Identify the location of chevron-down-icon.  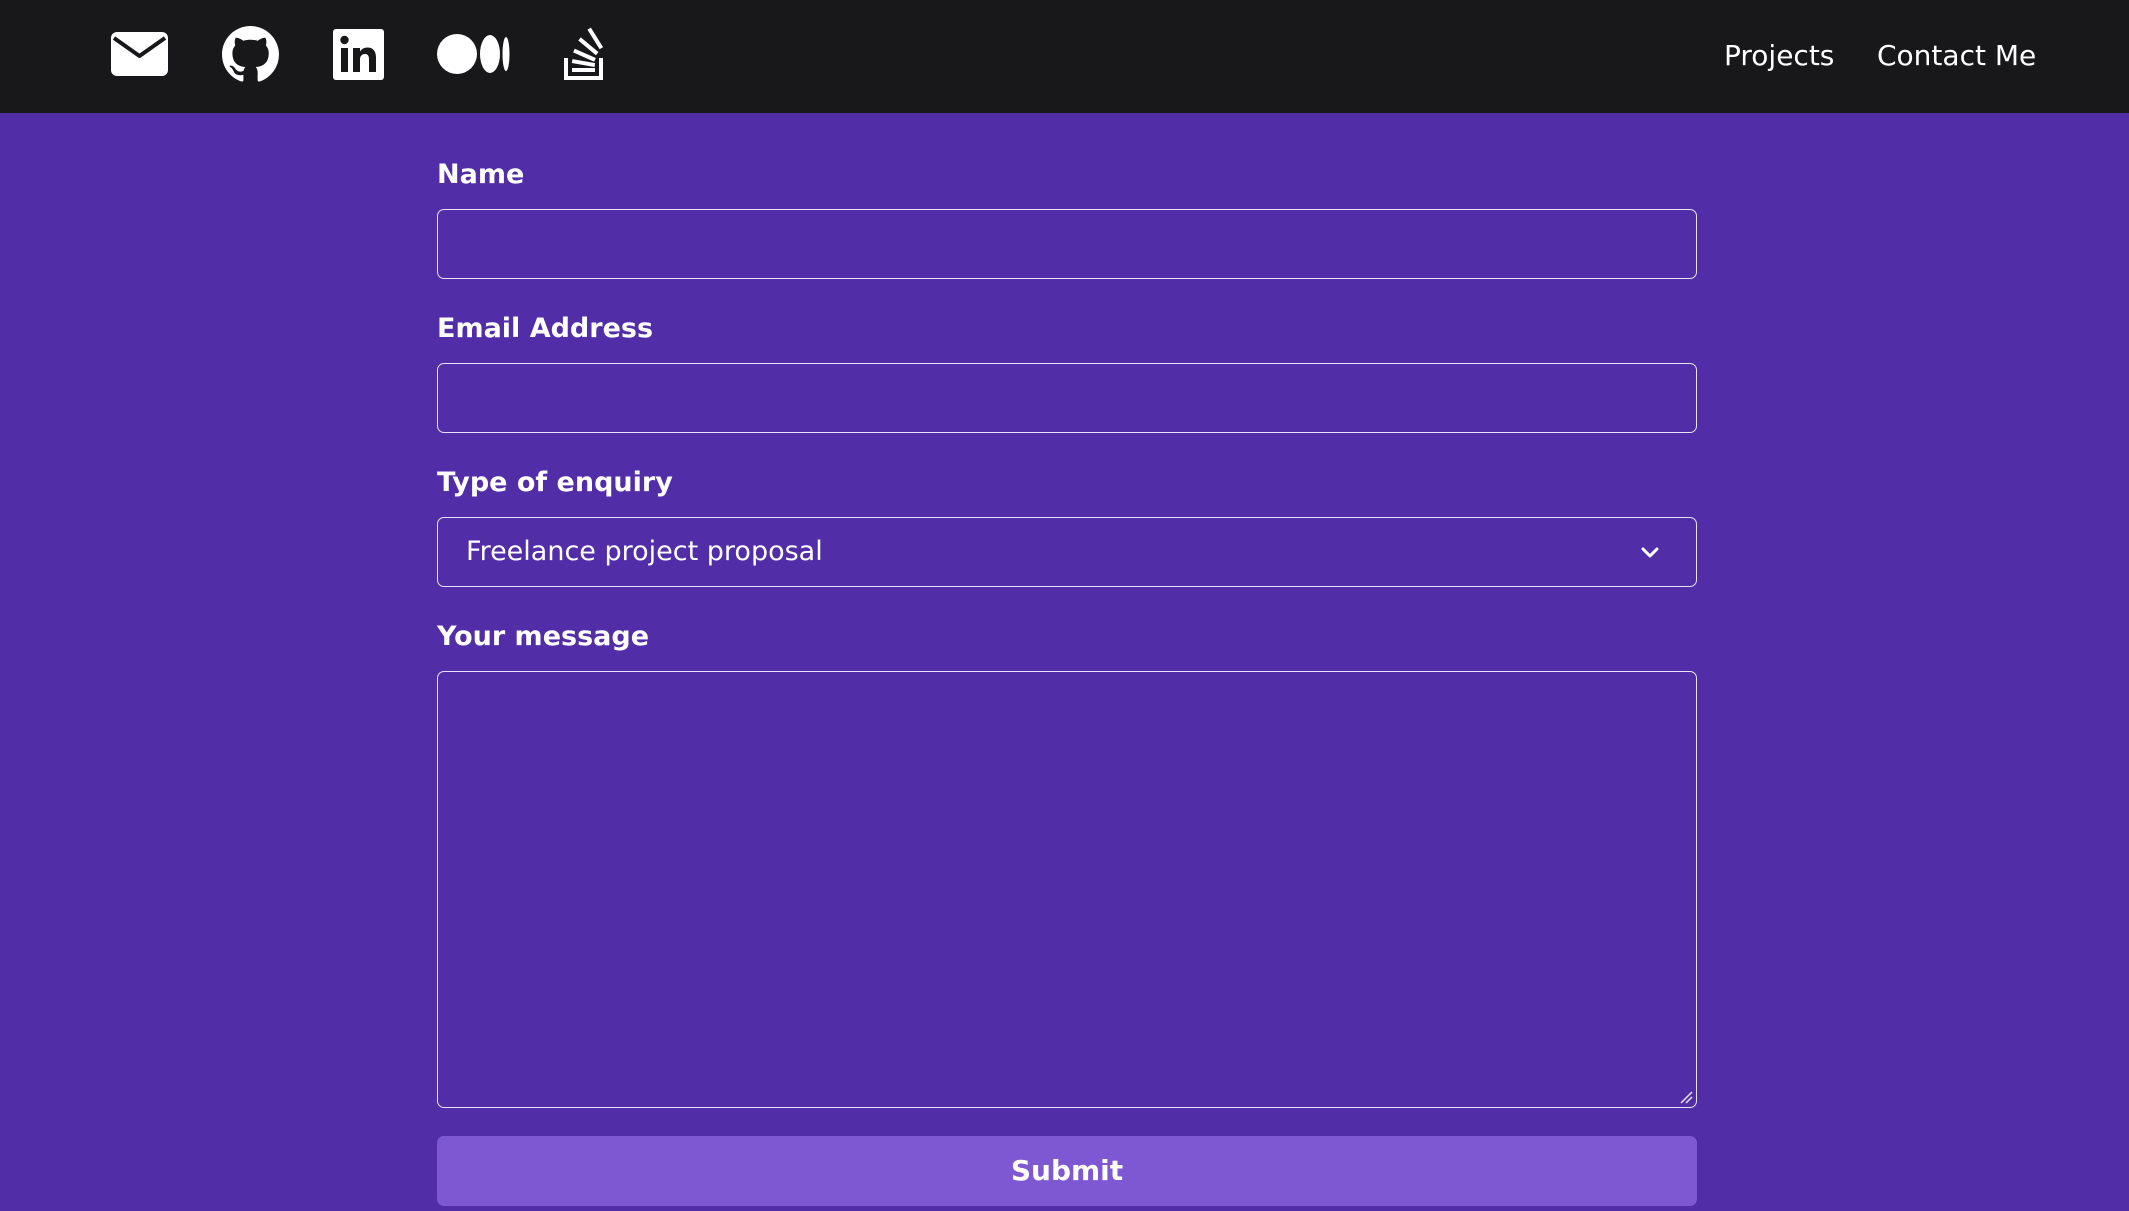
(1650, 552).